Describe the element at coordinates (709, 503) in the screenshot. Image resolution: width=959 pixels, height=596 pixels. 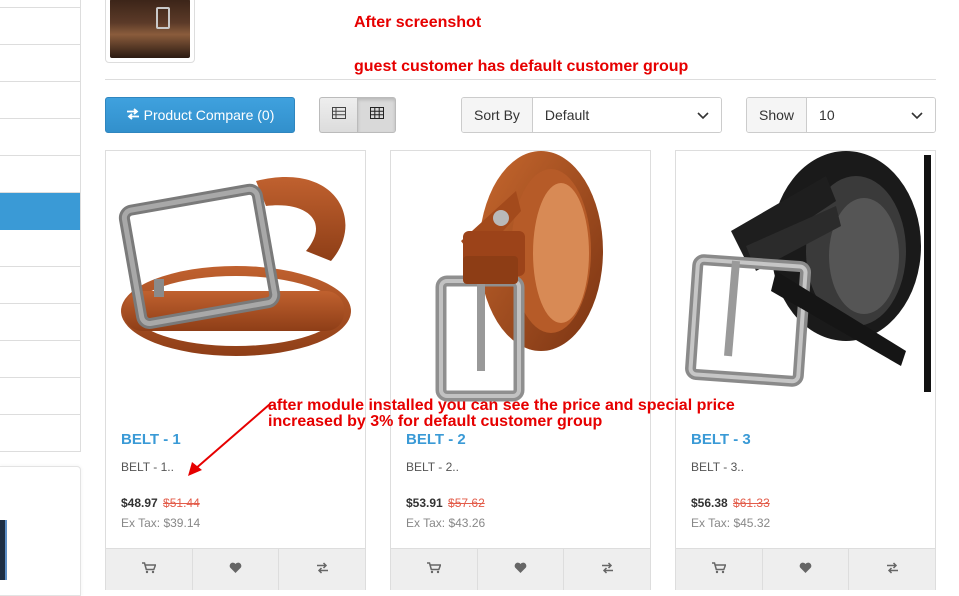
I see `price-special: $56.38` at that location.